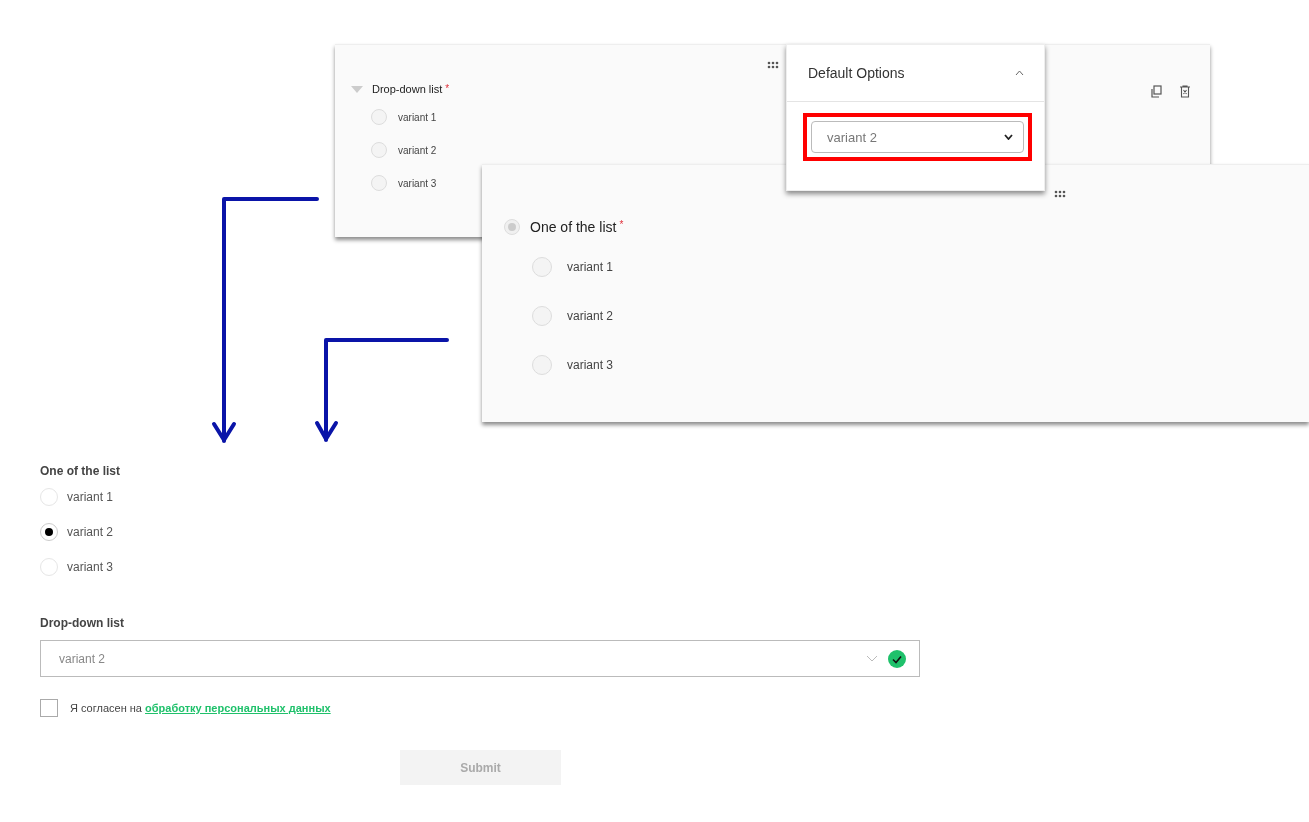  What do you see at coordinates (1185, 91) in the screenshot?
I see `trash-icon` at bounding box center [1185, 91].